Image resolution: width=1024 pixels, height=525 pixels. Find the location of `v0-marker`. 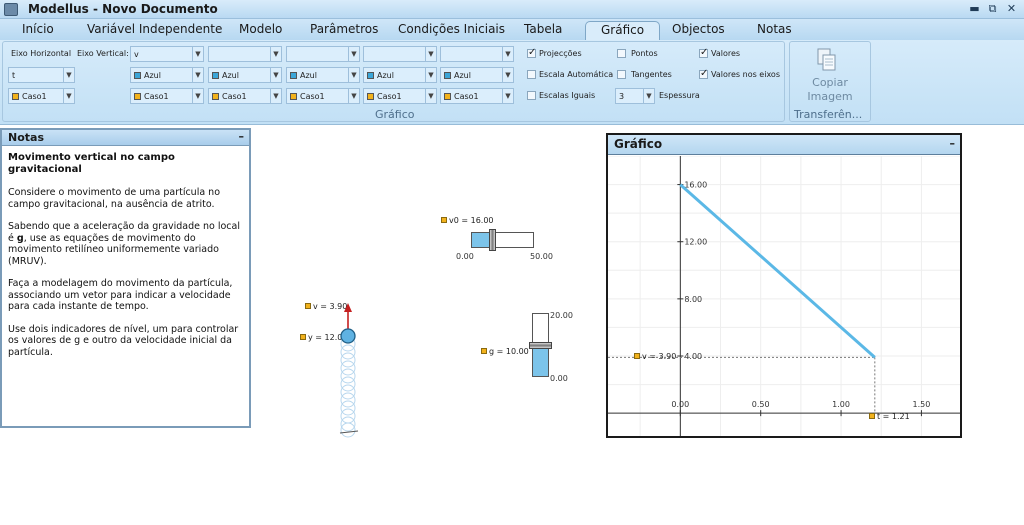

v0-marker is located at coordinates (444, 220).